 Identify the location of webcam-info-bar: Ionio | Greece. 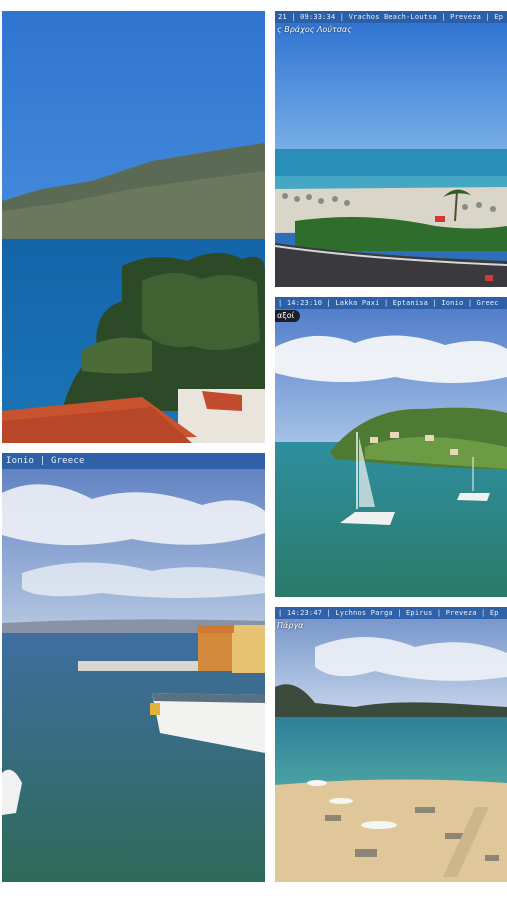
(133, 461).